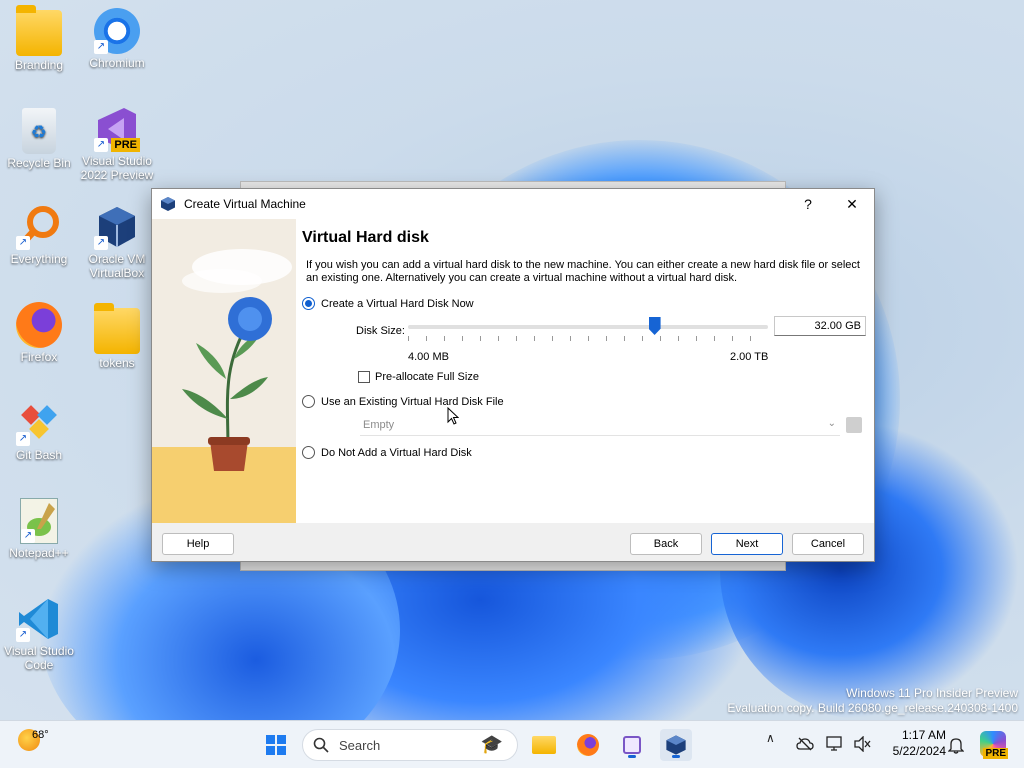 The height and width of the screenshot is (768, 1024). Describe the element at coordinates (364, 377) in the screenshot. I see `checkbox` at that location.